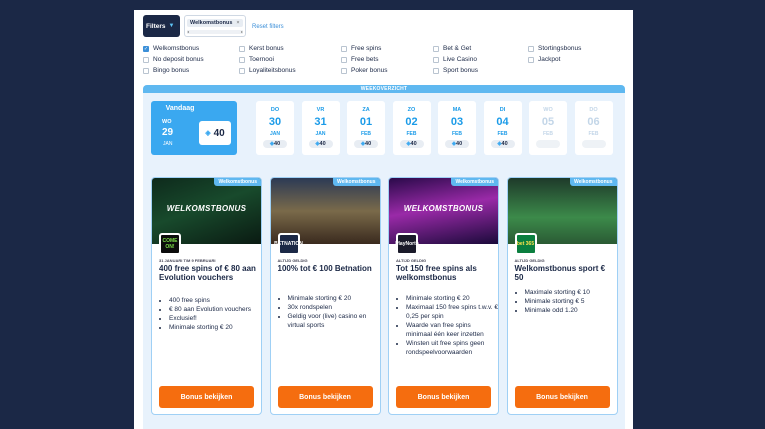 The height and width of the screenshot is (429, 765). What do you see at coordinates (275, 128) in the screenshot?
I see `day-card: DO 30 JAN ◈ 40` at bounding box center [275, 128].